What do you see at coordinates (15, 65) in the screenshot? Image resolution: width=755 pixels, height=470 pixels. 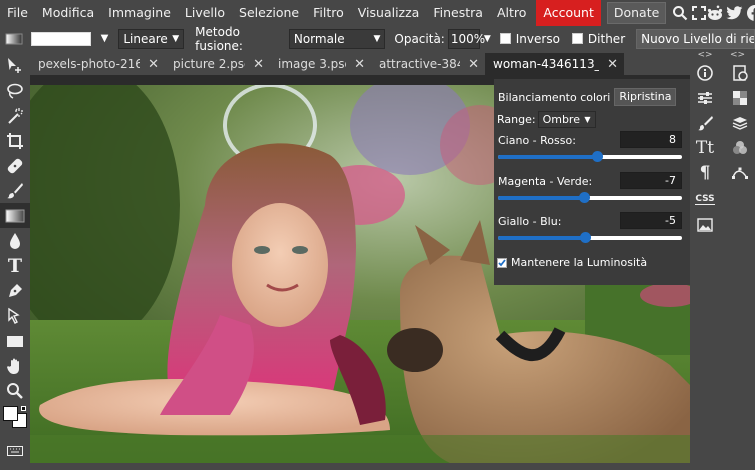 I see `move-tool-icon` at bounding box center [15, 65].